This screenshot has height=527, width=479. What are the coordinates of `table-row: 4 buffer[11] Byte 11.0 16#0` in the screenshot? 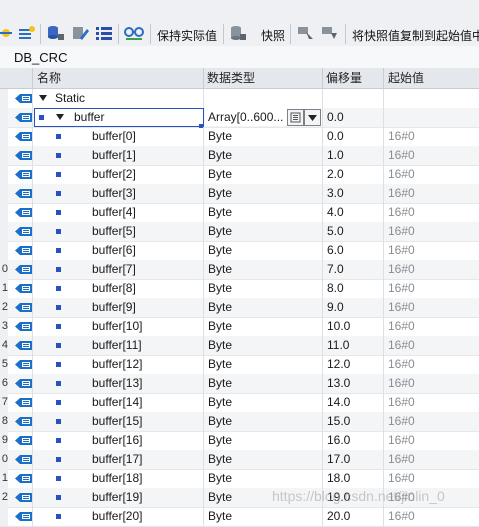 It's located at (239, 346).